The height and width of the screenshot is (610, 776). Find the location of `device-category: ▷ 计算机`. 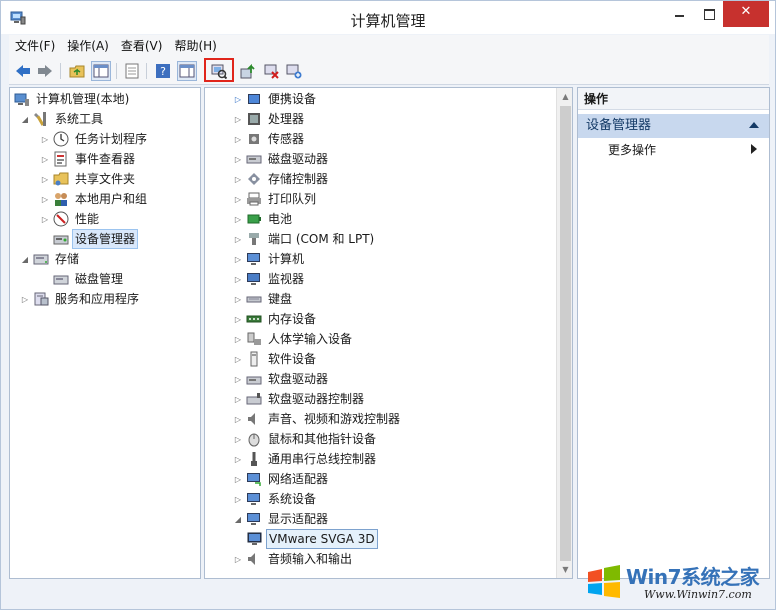

device-category: ▷ 计算机 is located at coordinates (269, 259).